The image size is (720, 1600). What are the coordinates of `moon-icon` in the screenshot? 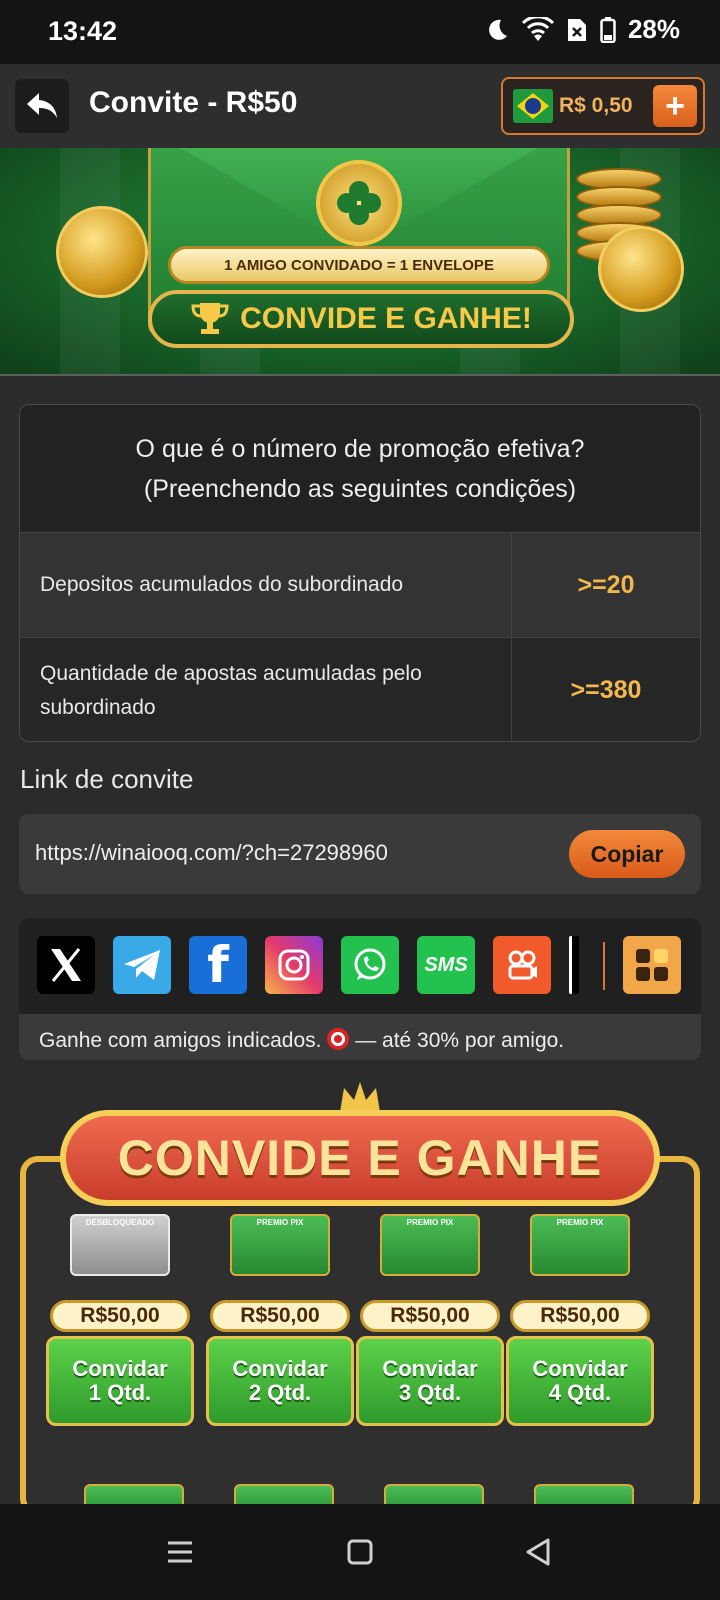 It's located at (498, 29).